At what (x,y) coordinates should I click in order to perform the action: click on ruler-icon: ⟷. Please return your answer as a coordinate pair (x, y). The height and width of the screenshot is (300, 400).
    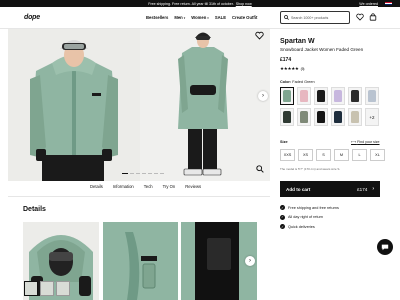
    Looking at the image, I should click on (354, 142).